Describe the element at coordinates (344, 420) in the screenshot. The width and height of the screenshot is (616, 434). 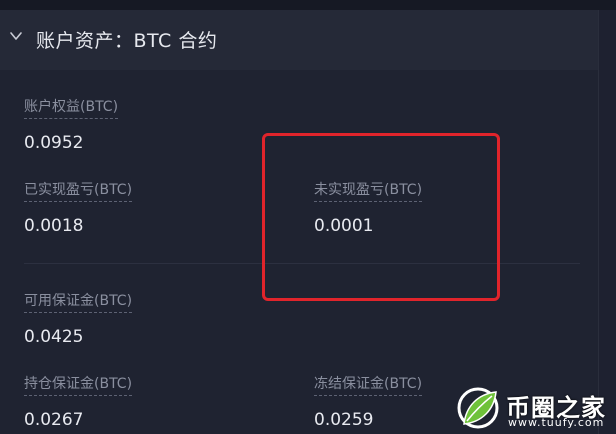
I see `frozen-margin-value: 0.0259` at that location.